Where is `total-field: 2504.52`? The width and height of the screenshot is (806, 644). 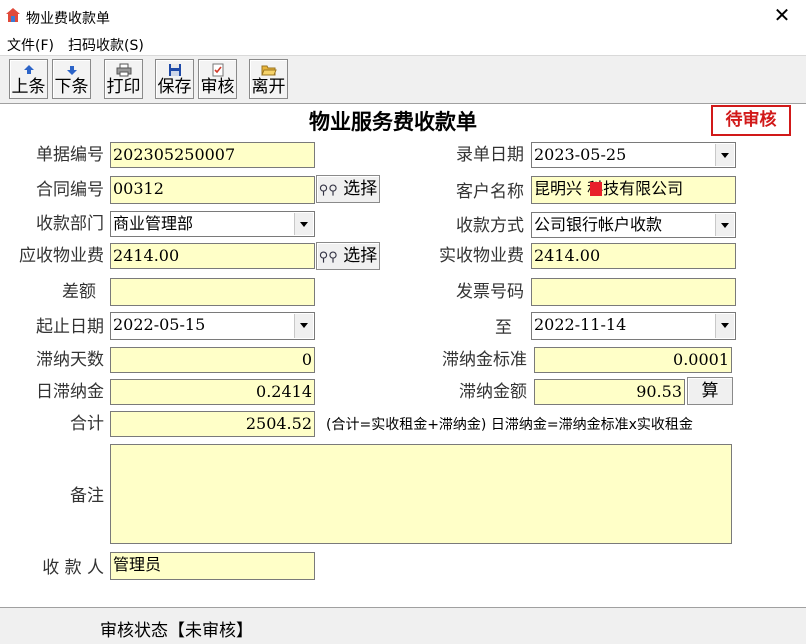
total-field: 2504.52 is located at coordinates (212, 424).